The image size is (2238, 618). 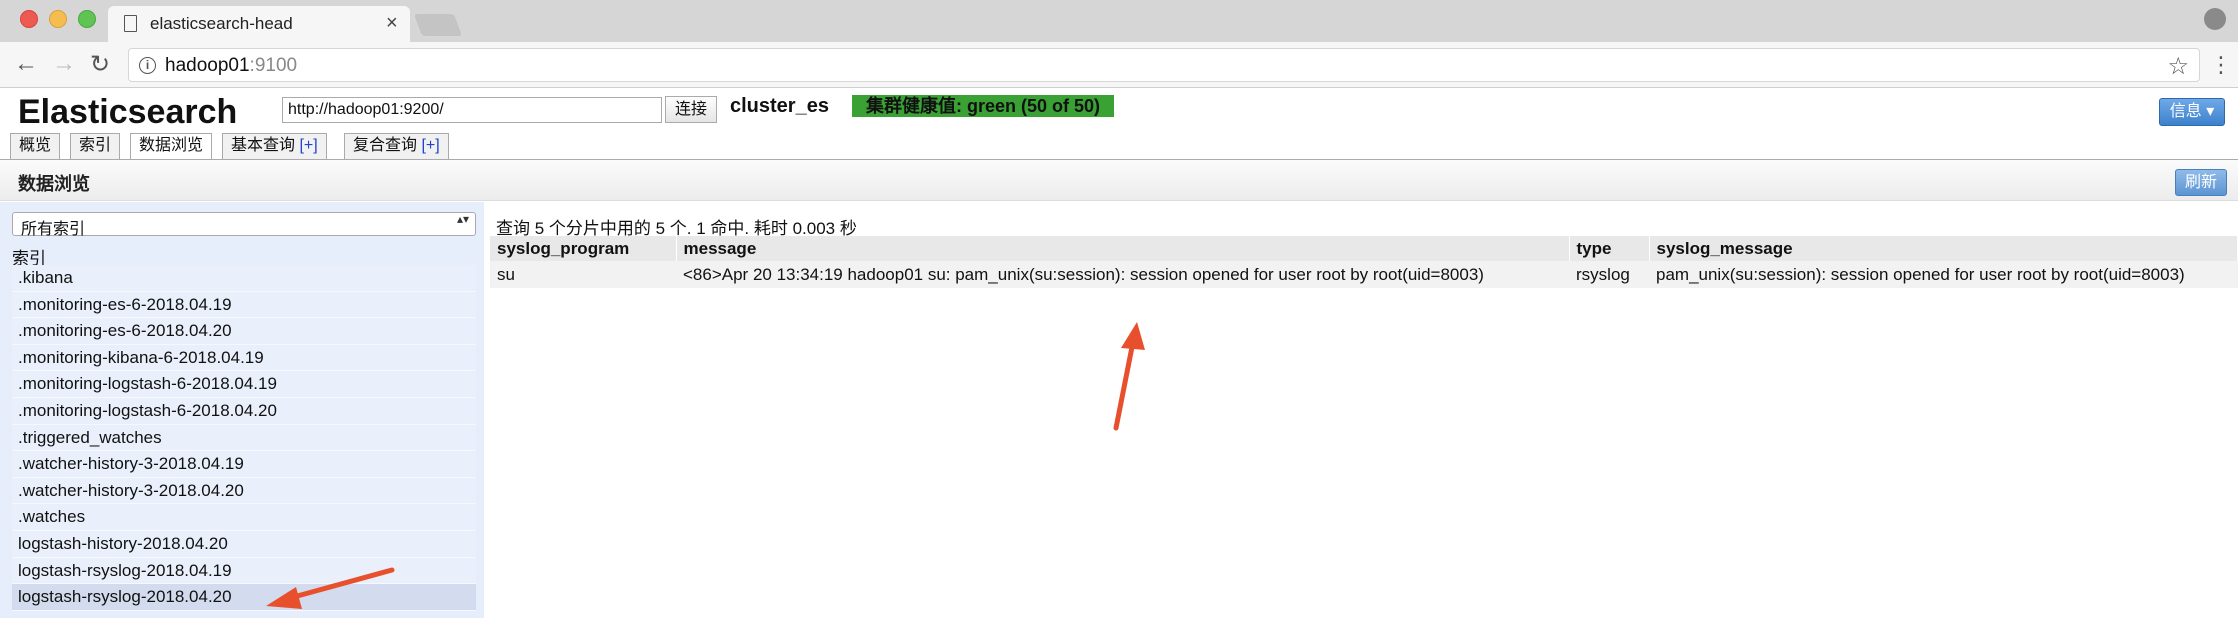 I want to click on reload-icon: ↻, so click(x=100, y=64).